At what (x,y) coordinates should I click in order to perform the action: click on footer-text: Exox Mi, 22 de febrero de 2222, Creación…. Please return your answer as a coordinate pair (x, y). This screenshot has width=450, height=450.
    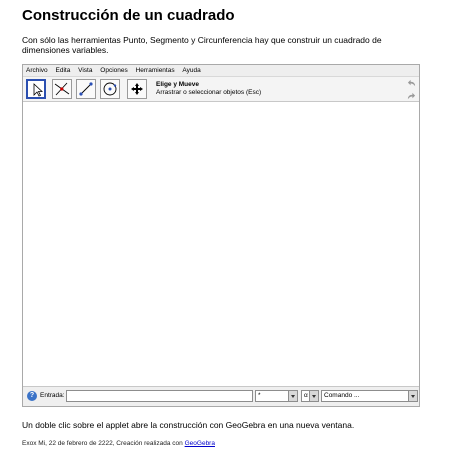
    Looking at the image, I should click on (103, 443).